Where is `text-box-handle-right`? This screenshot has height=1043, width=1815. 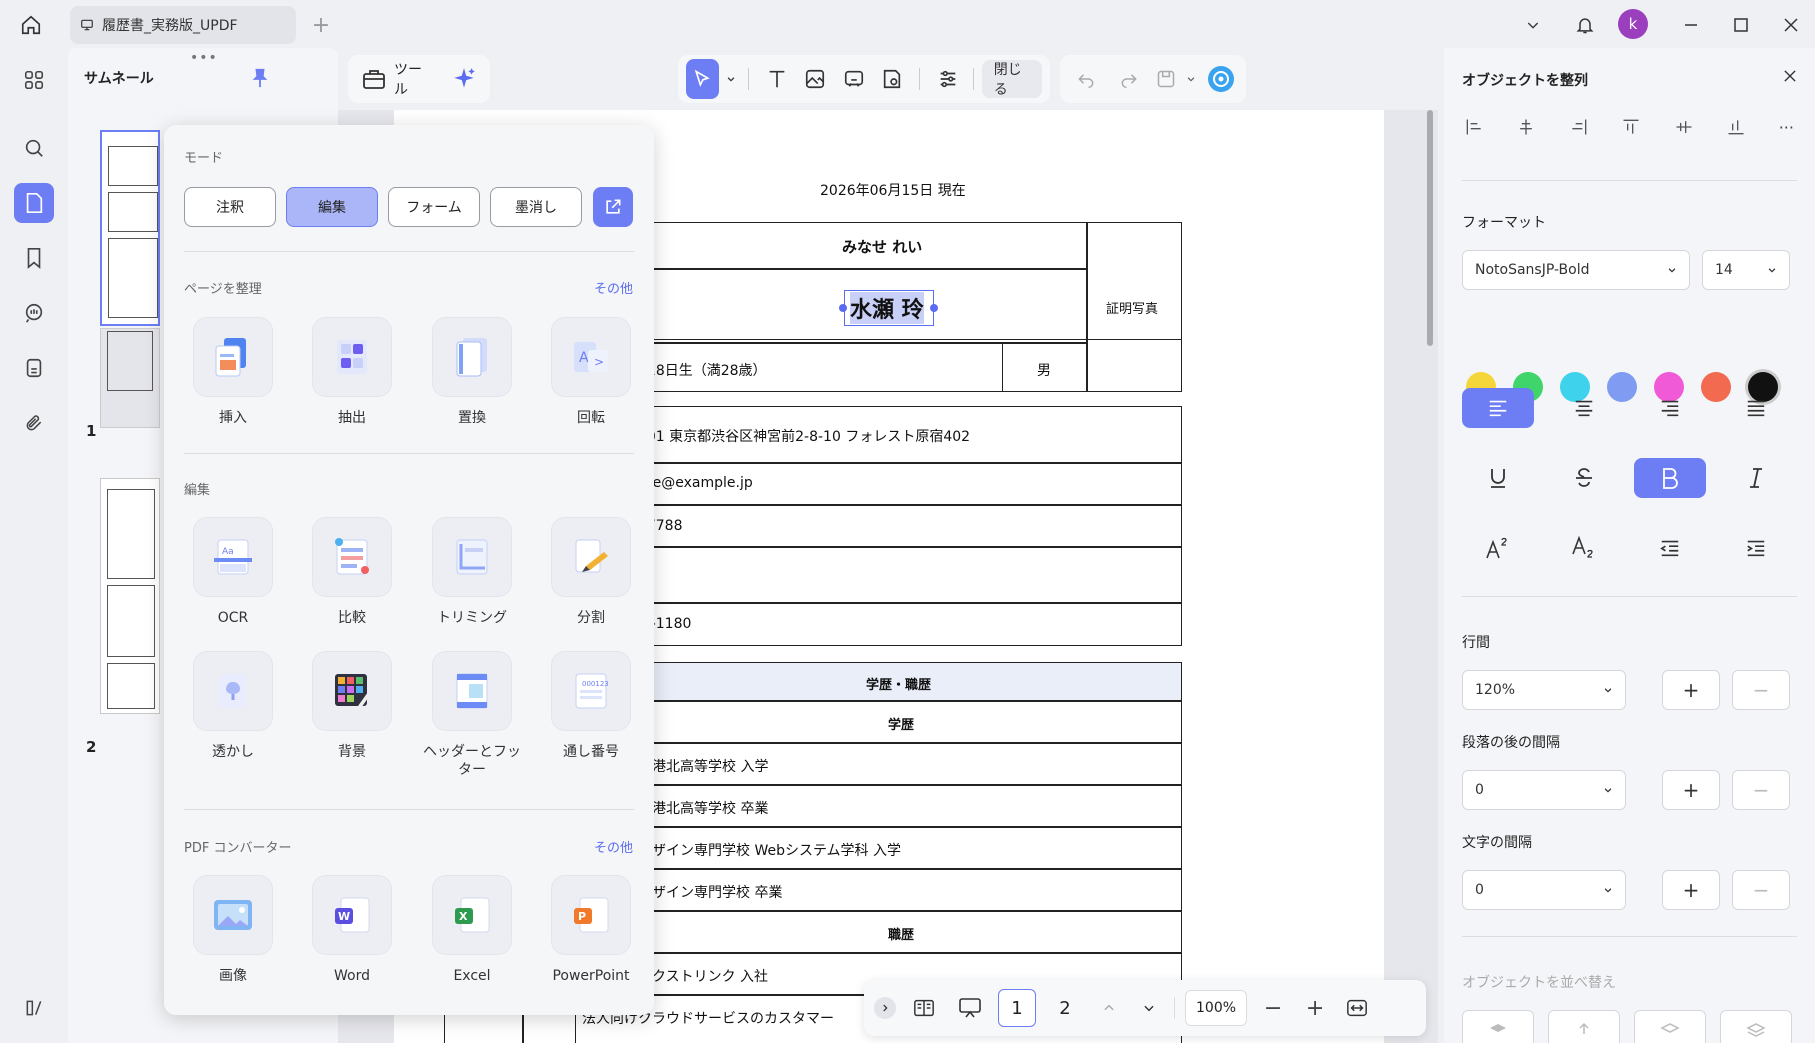
text-box-handle-right is located at coordinates (934, 308).